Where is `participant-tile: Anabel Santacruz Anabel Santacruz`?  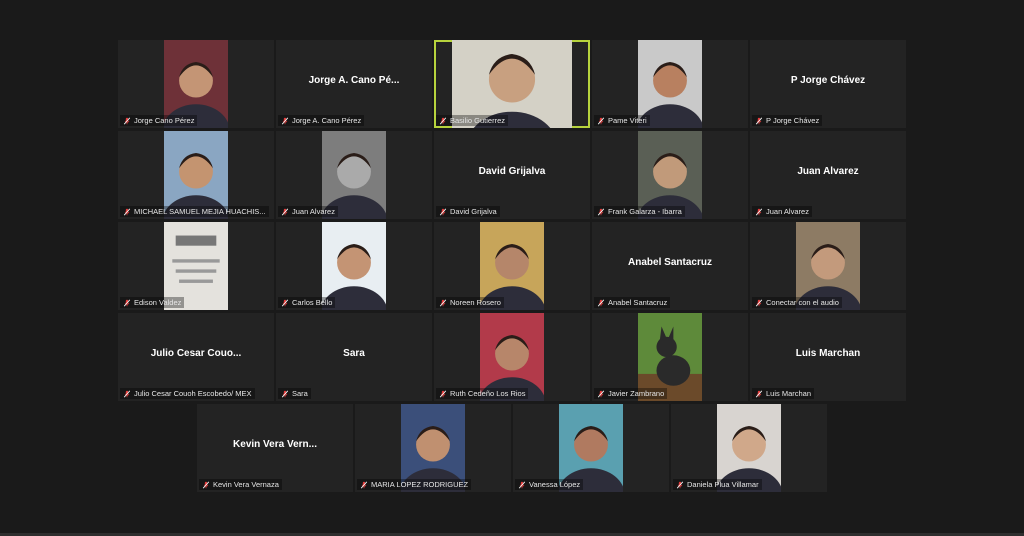 participant-tile: Anabel Santacruz Anabel Santacruz is located at coordinates (670, 266).